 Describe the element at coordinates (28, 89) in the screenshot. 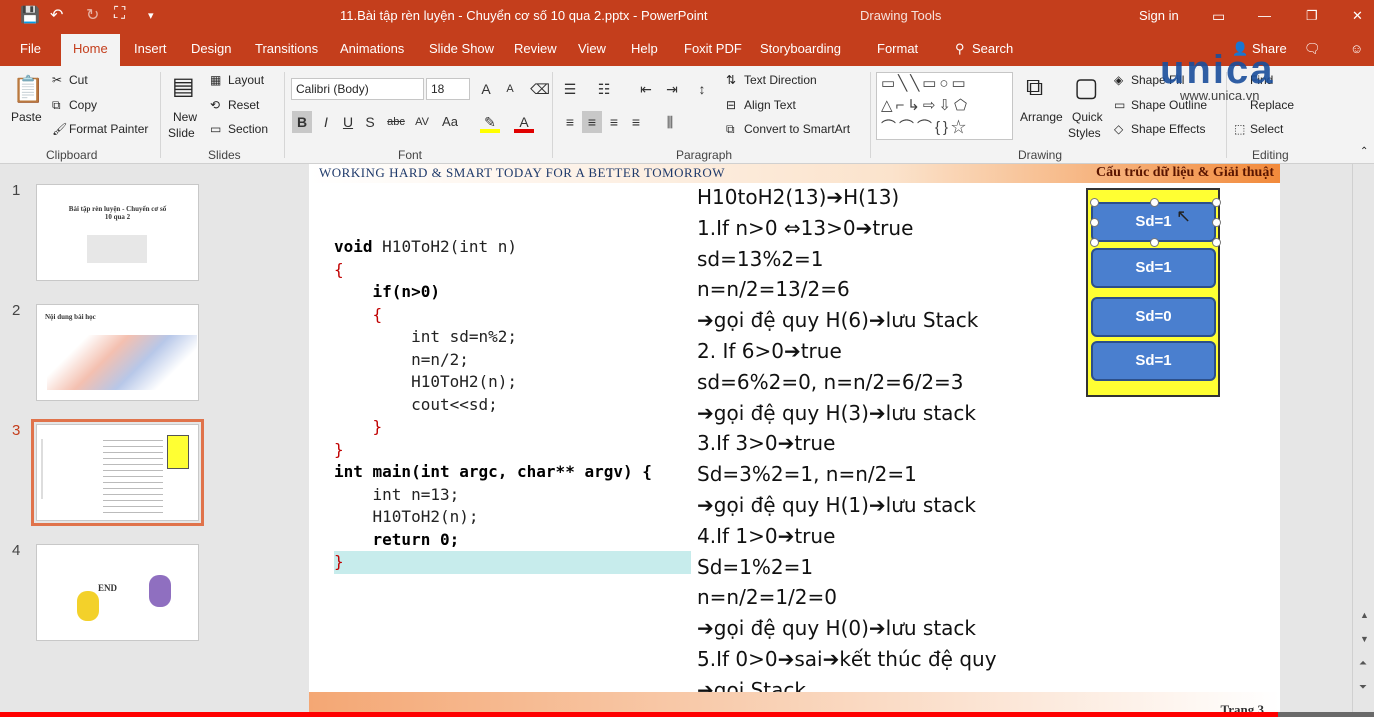

I see `paste-icon: 📋` at that location.